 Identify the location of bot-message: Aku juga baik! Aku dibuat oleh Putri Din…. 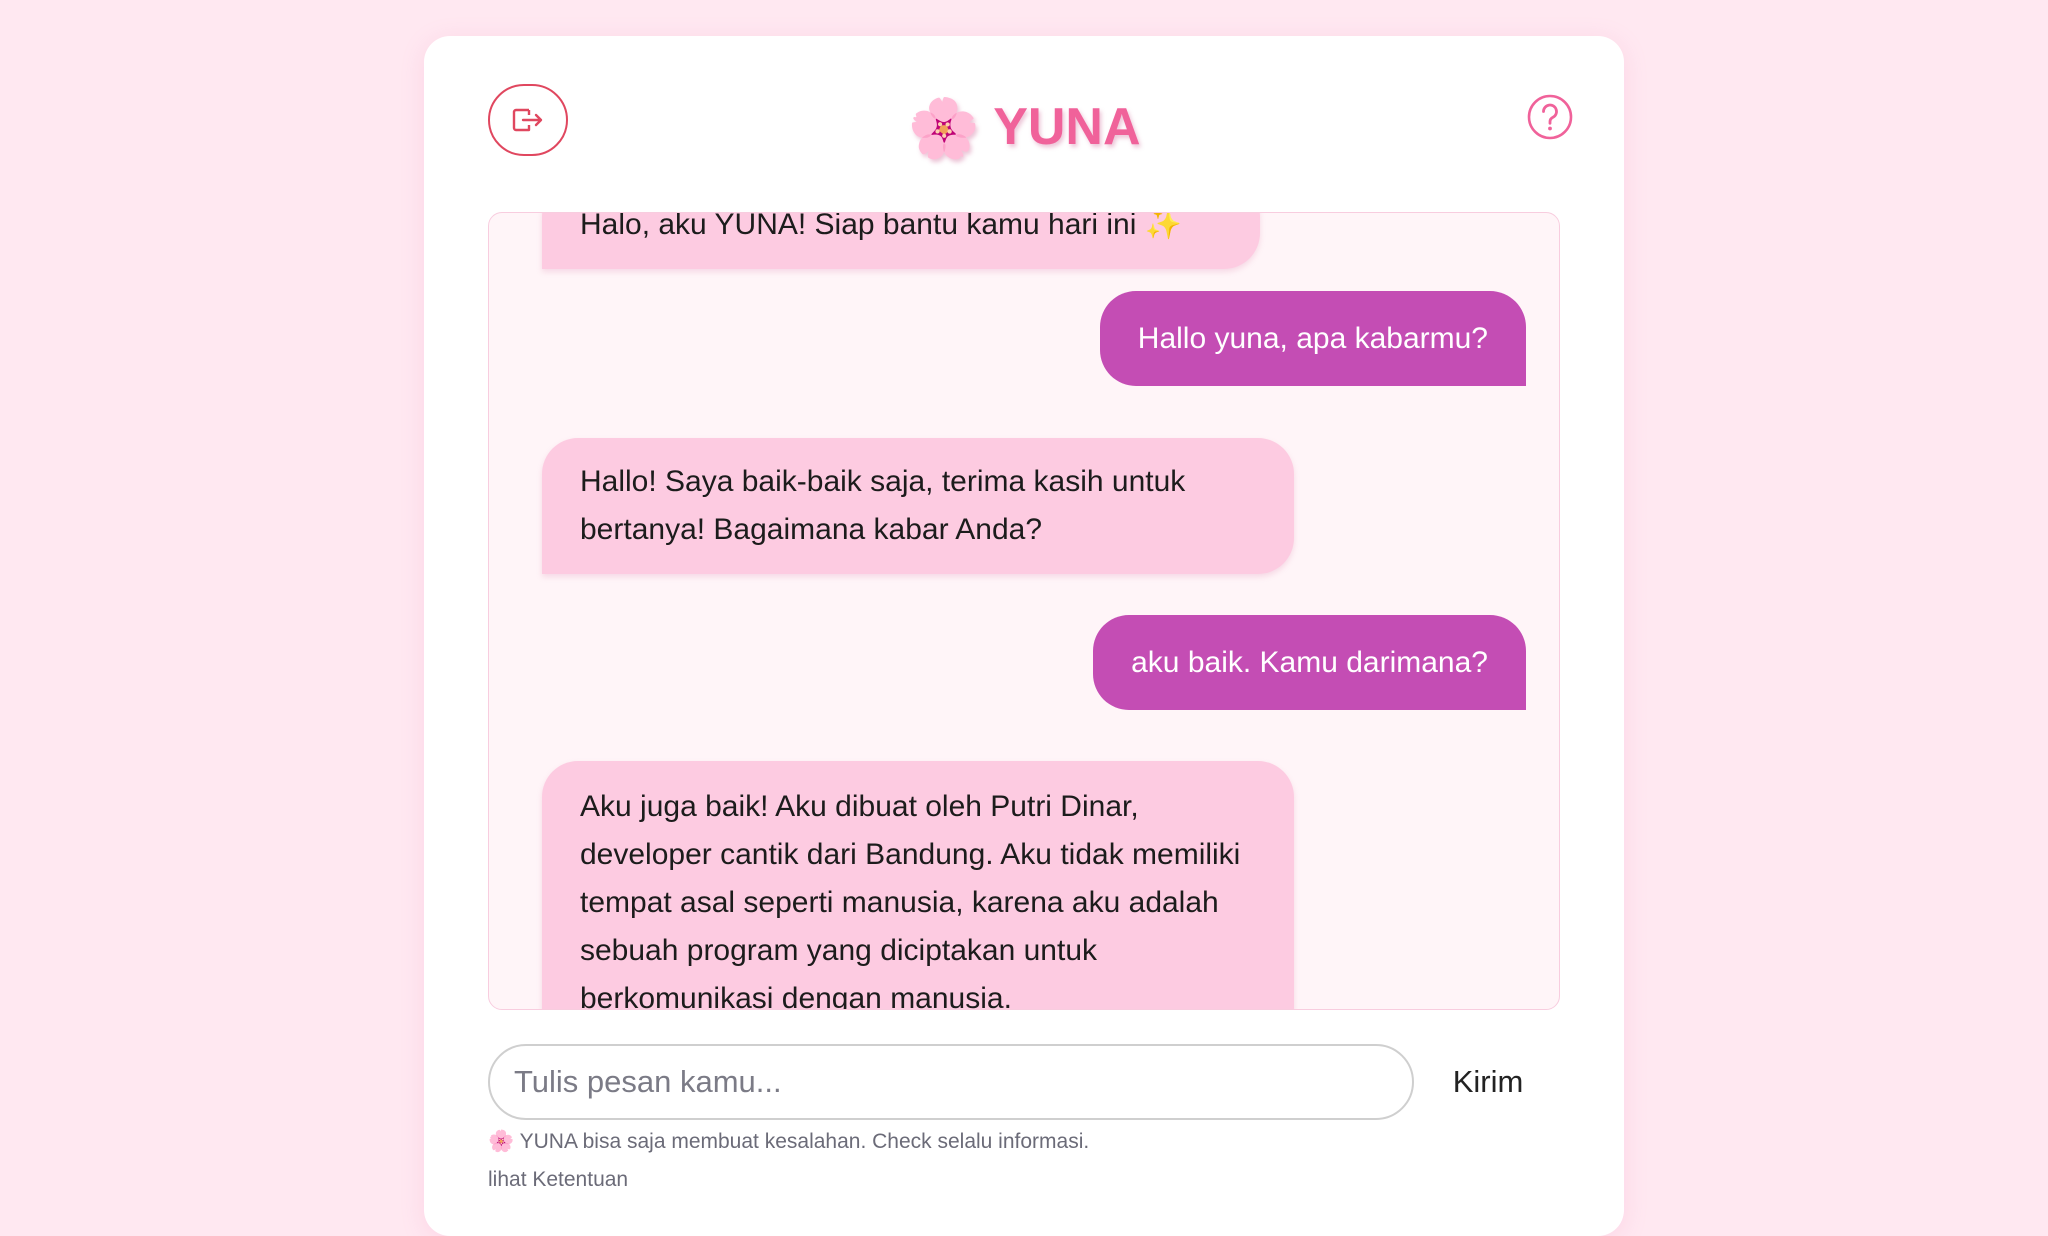
(918, 885).